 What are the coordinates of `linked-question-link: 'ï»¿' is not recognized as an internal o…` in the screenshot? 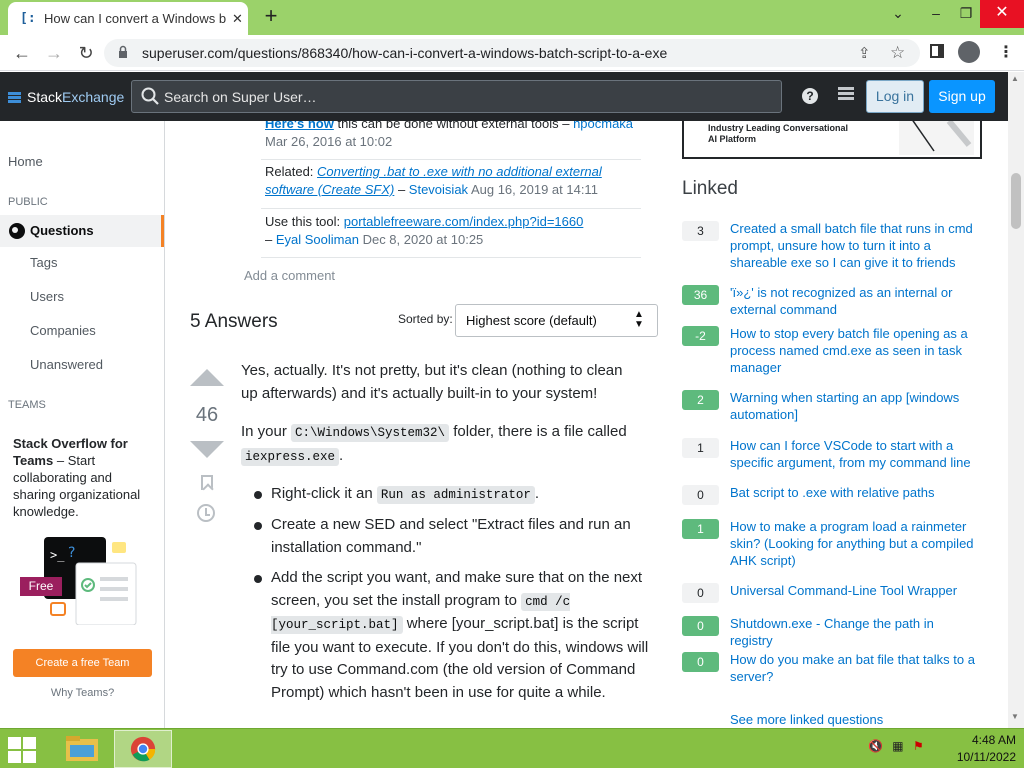 It's located at (855, 301).